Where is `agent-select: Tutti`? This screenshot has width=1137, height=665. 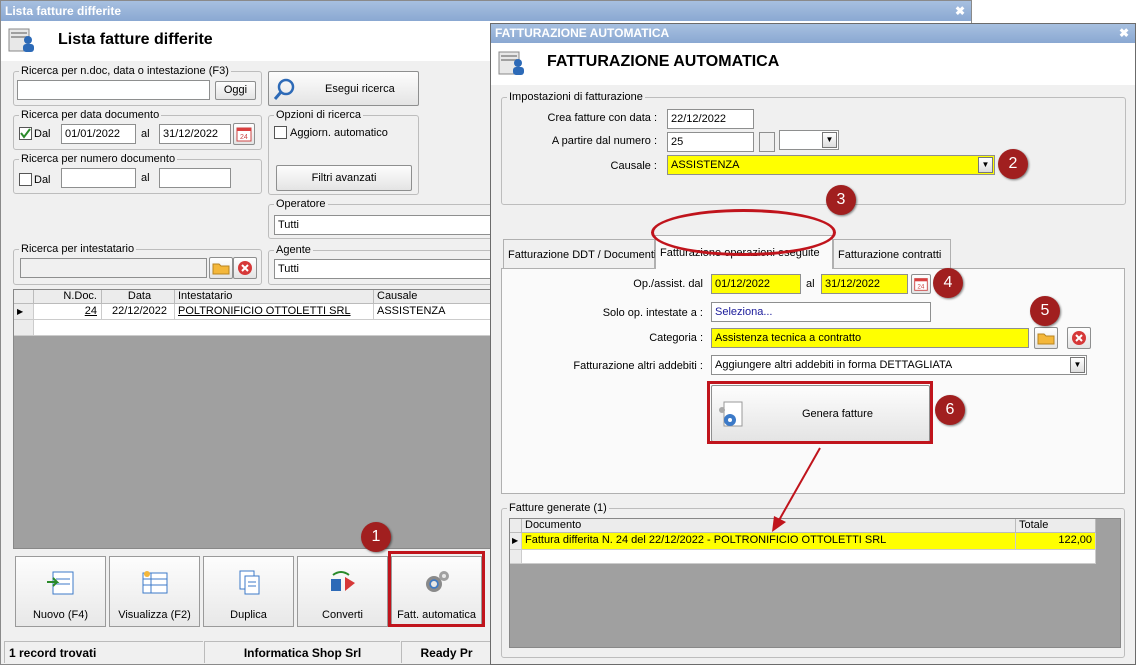
agent-select: Tutti is located at coordinates (389, 269).